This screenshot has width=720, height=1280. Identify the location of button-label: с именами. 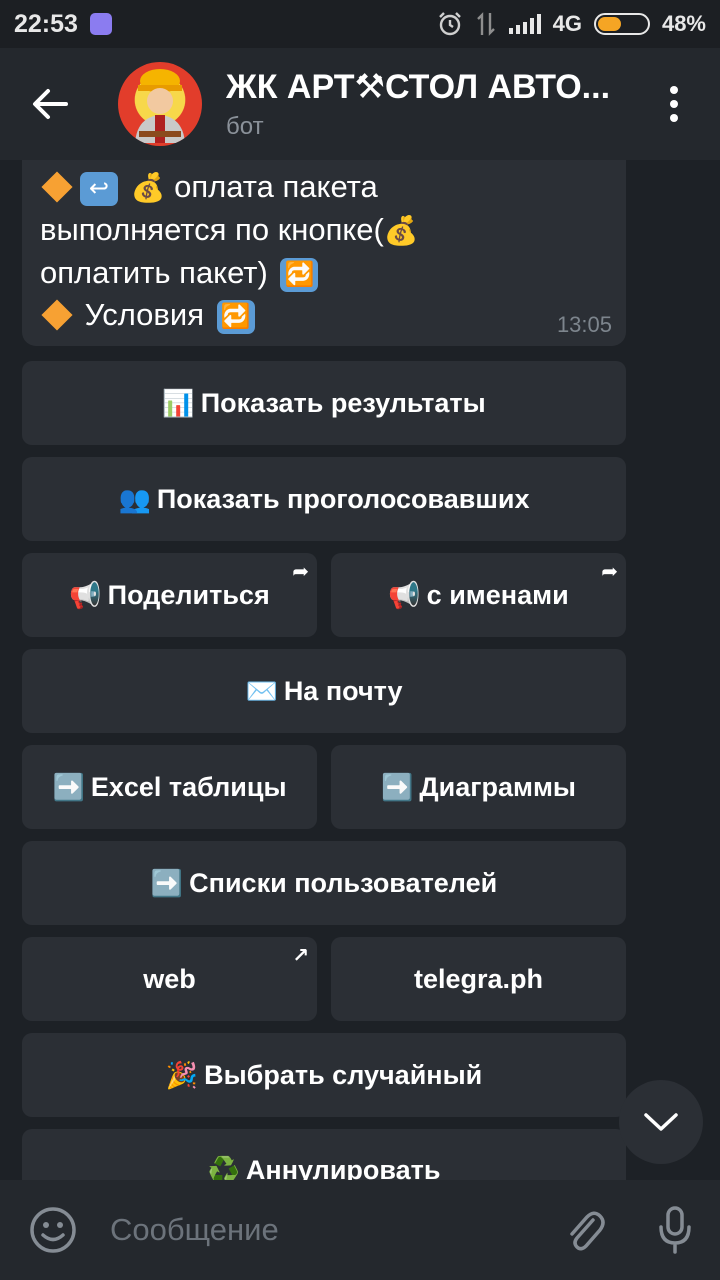
(497, 594).